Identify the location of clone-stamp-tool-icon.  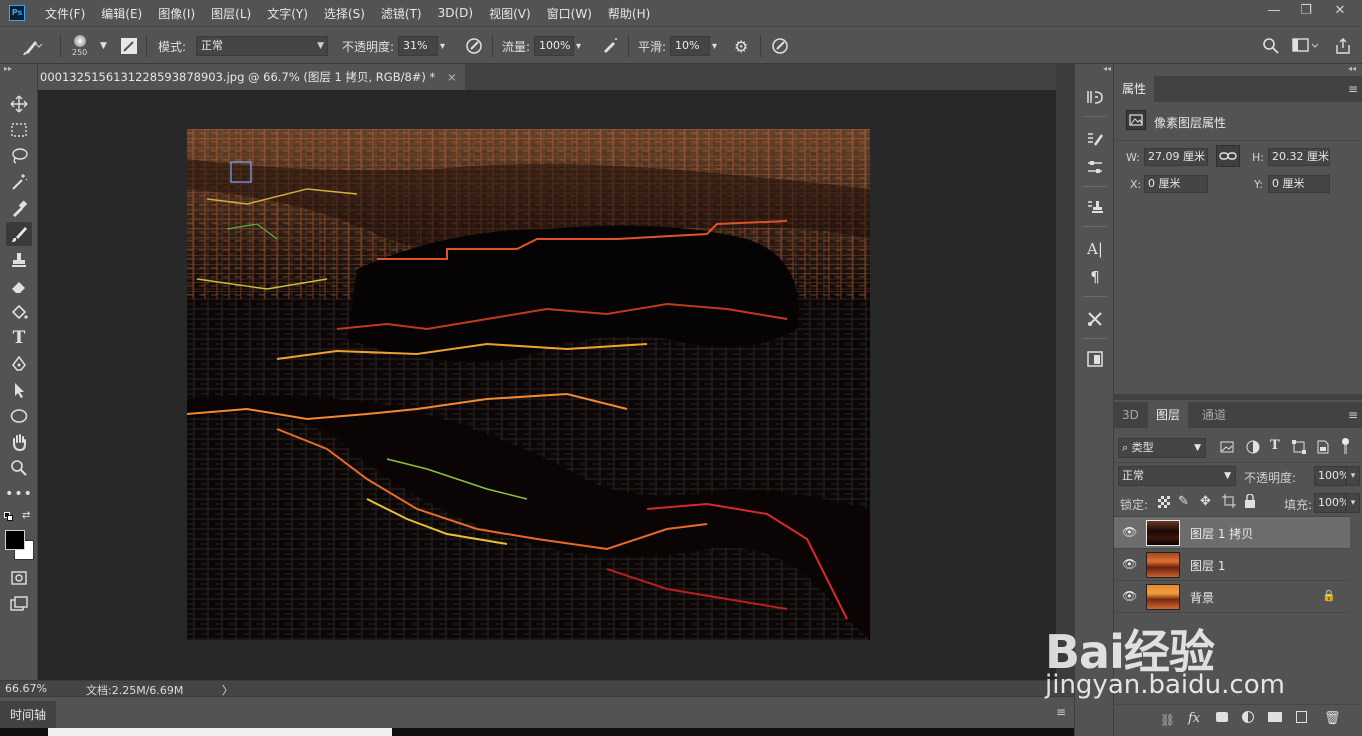
(19, 260).